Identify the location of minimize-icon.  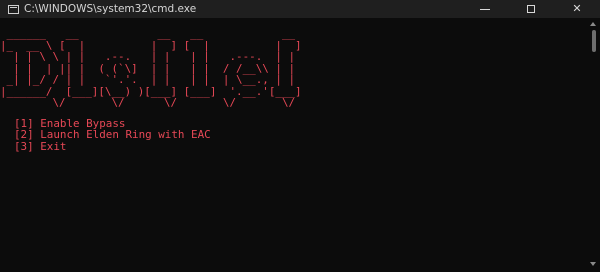
(485, 9).